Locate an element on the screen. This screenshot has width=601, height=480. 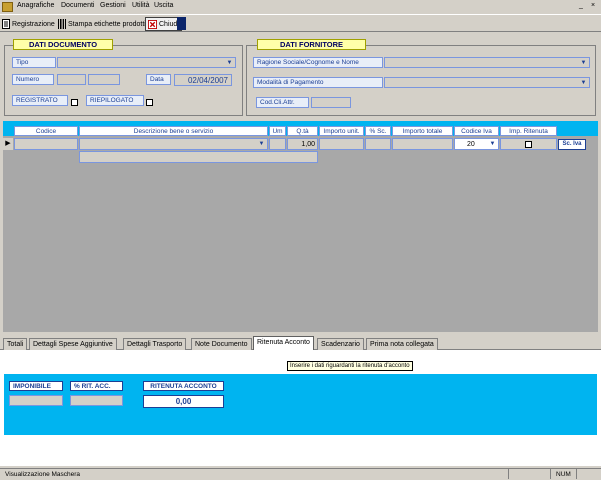
registrazione-label: Registrazione is located at coordinates (33, 24).